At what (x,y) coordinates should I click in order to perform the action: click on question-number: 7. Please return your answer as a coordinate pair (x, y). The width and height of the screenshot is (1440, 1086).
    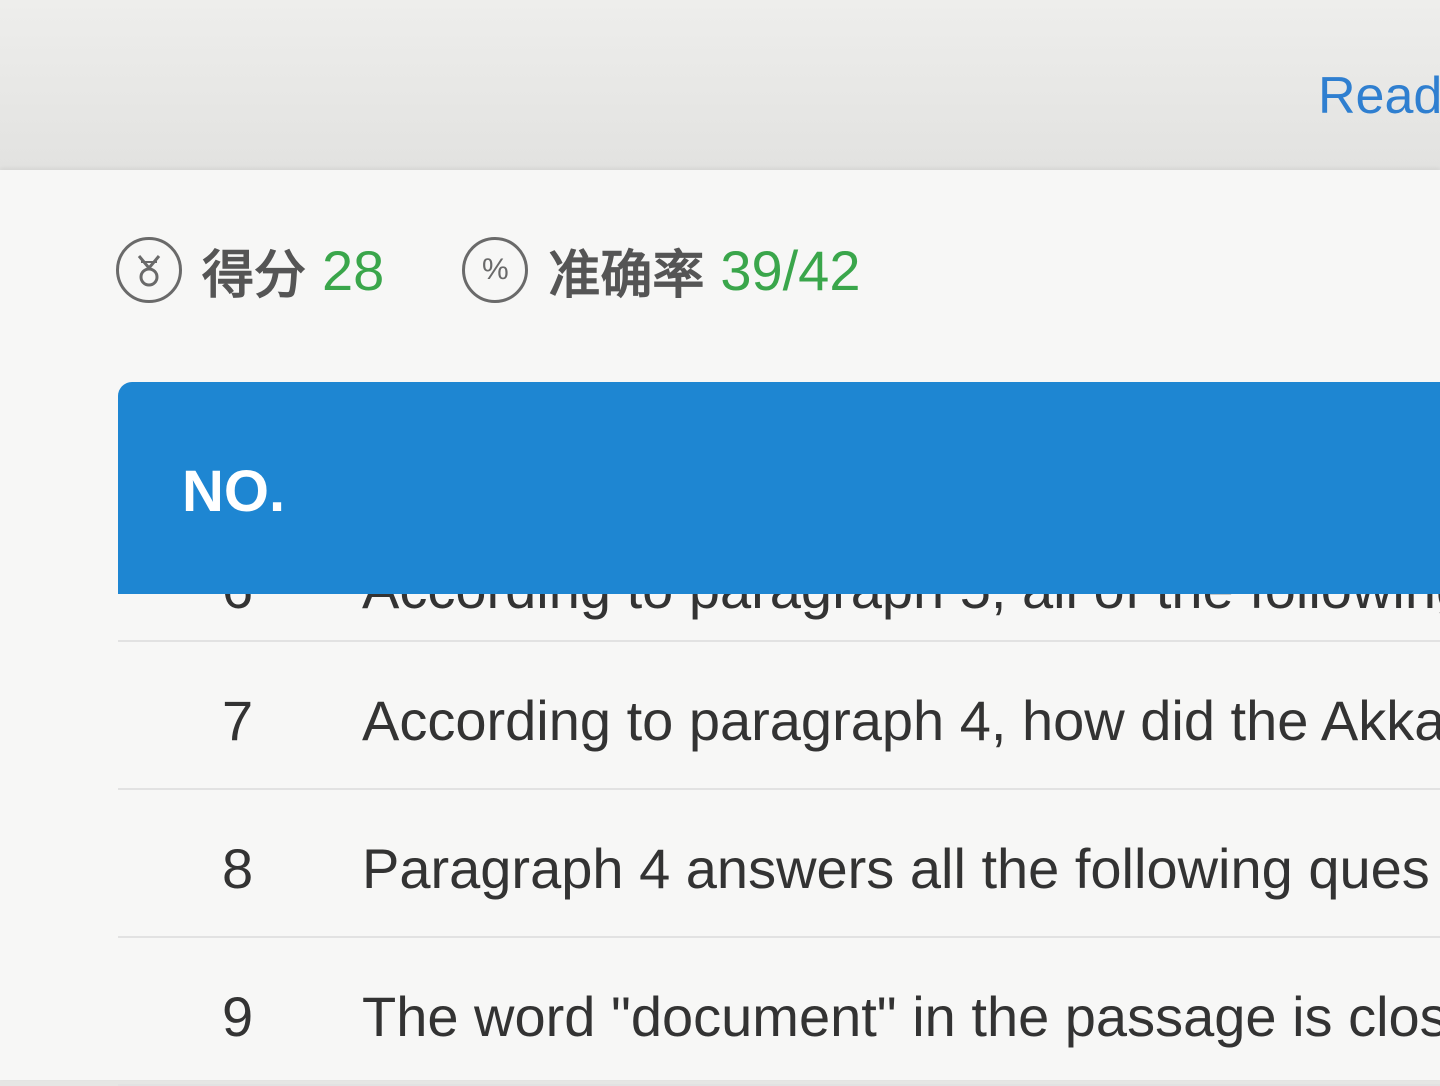
    Looking at the image, I should click on (238, 720).